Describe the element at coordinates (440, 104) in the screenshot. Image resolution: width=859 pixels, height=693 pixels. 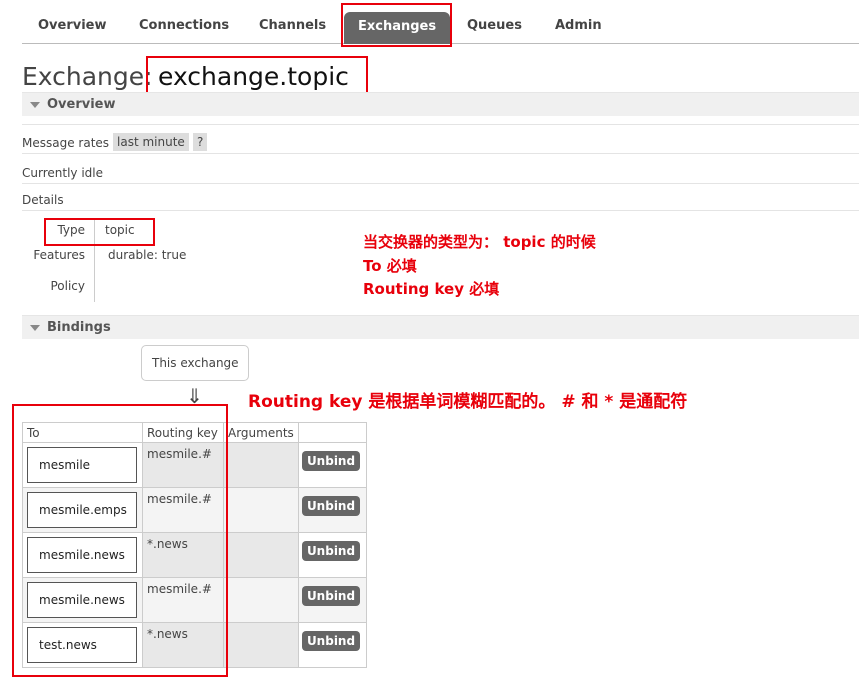
I see `overview-section-header: Overview` at that location.